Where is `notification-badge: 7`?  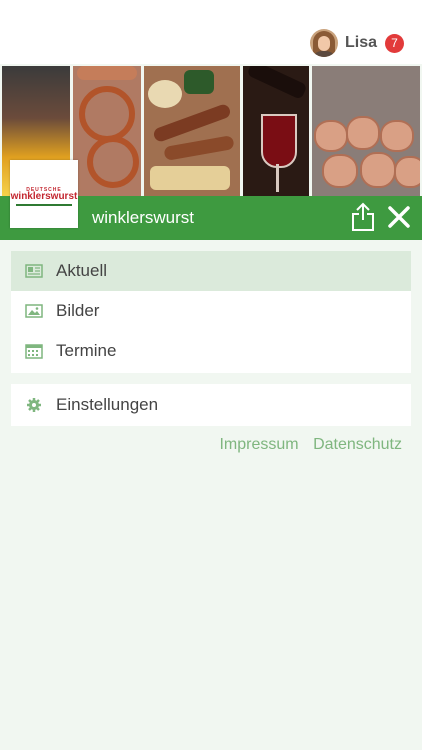 notification-badge: 7 is located at coordinates (394, 43).